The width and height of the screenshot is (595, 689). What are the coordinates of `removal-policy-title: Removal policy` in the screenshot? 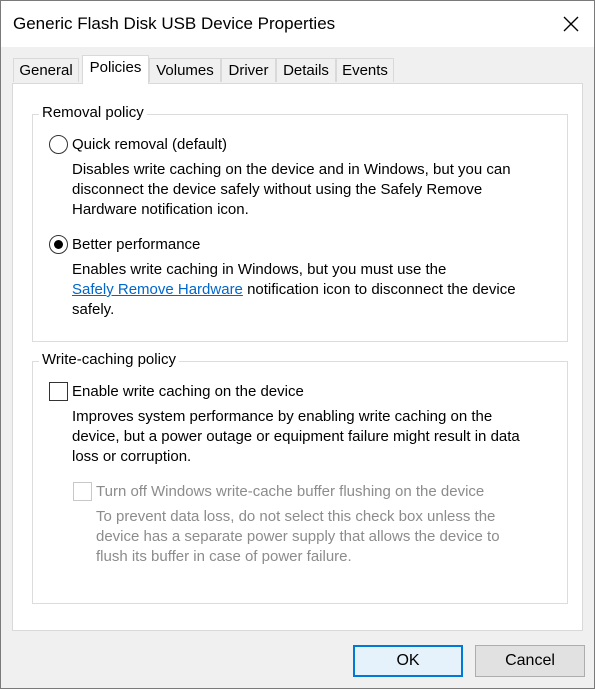 It's located at (93, 112).